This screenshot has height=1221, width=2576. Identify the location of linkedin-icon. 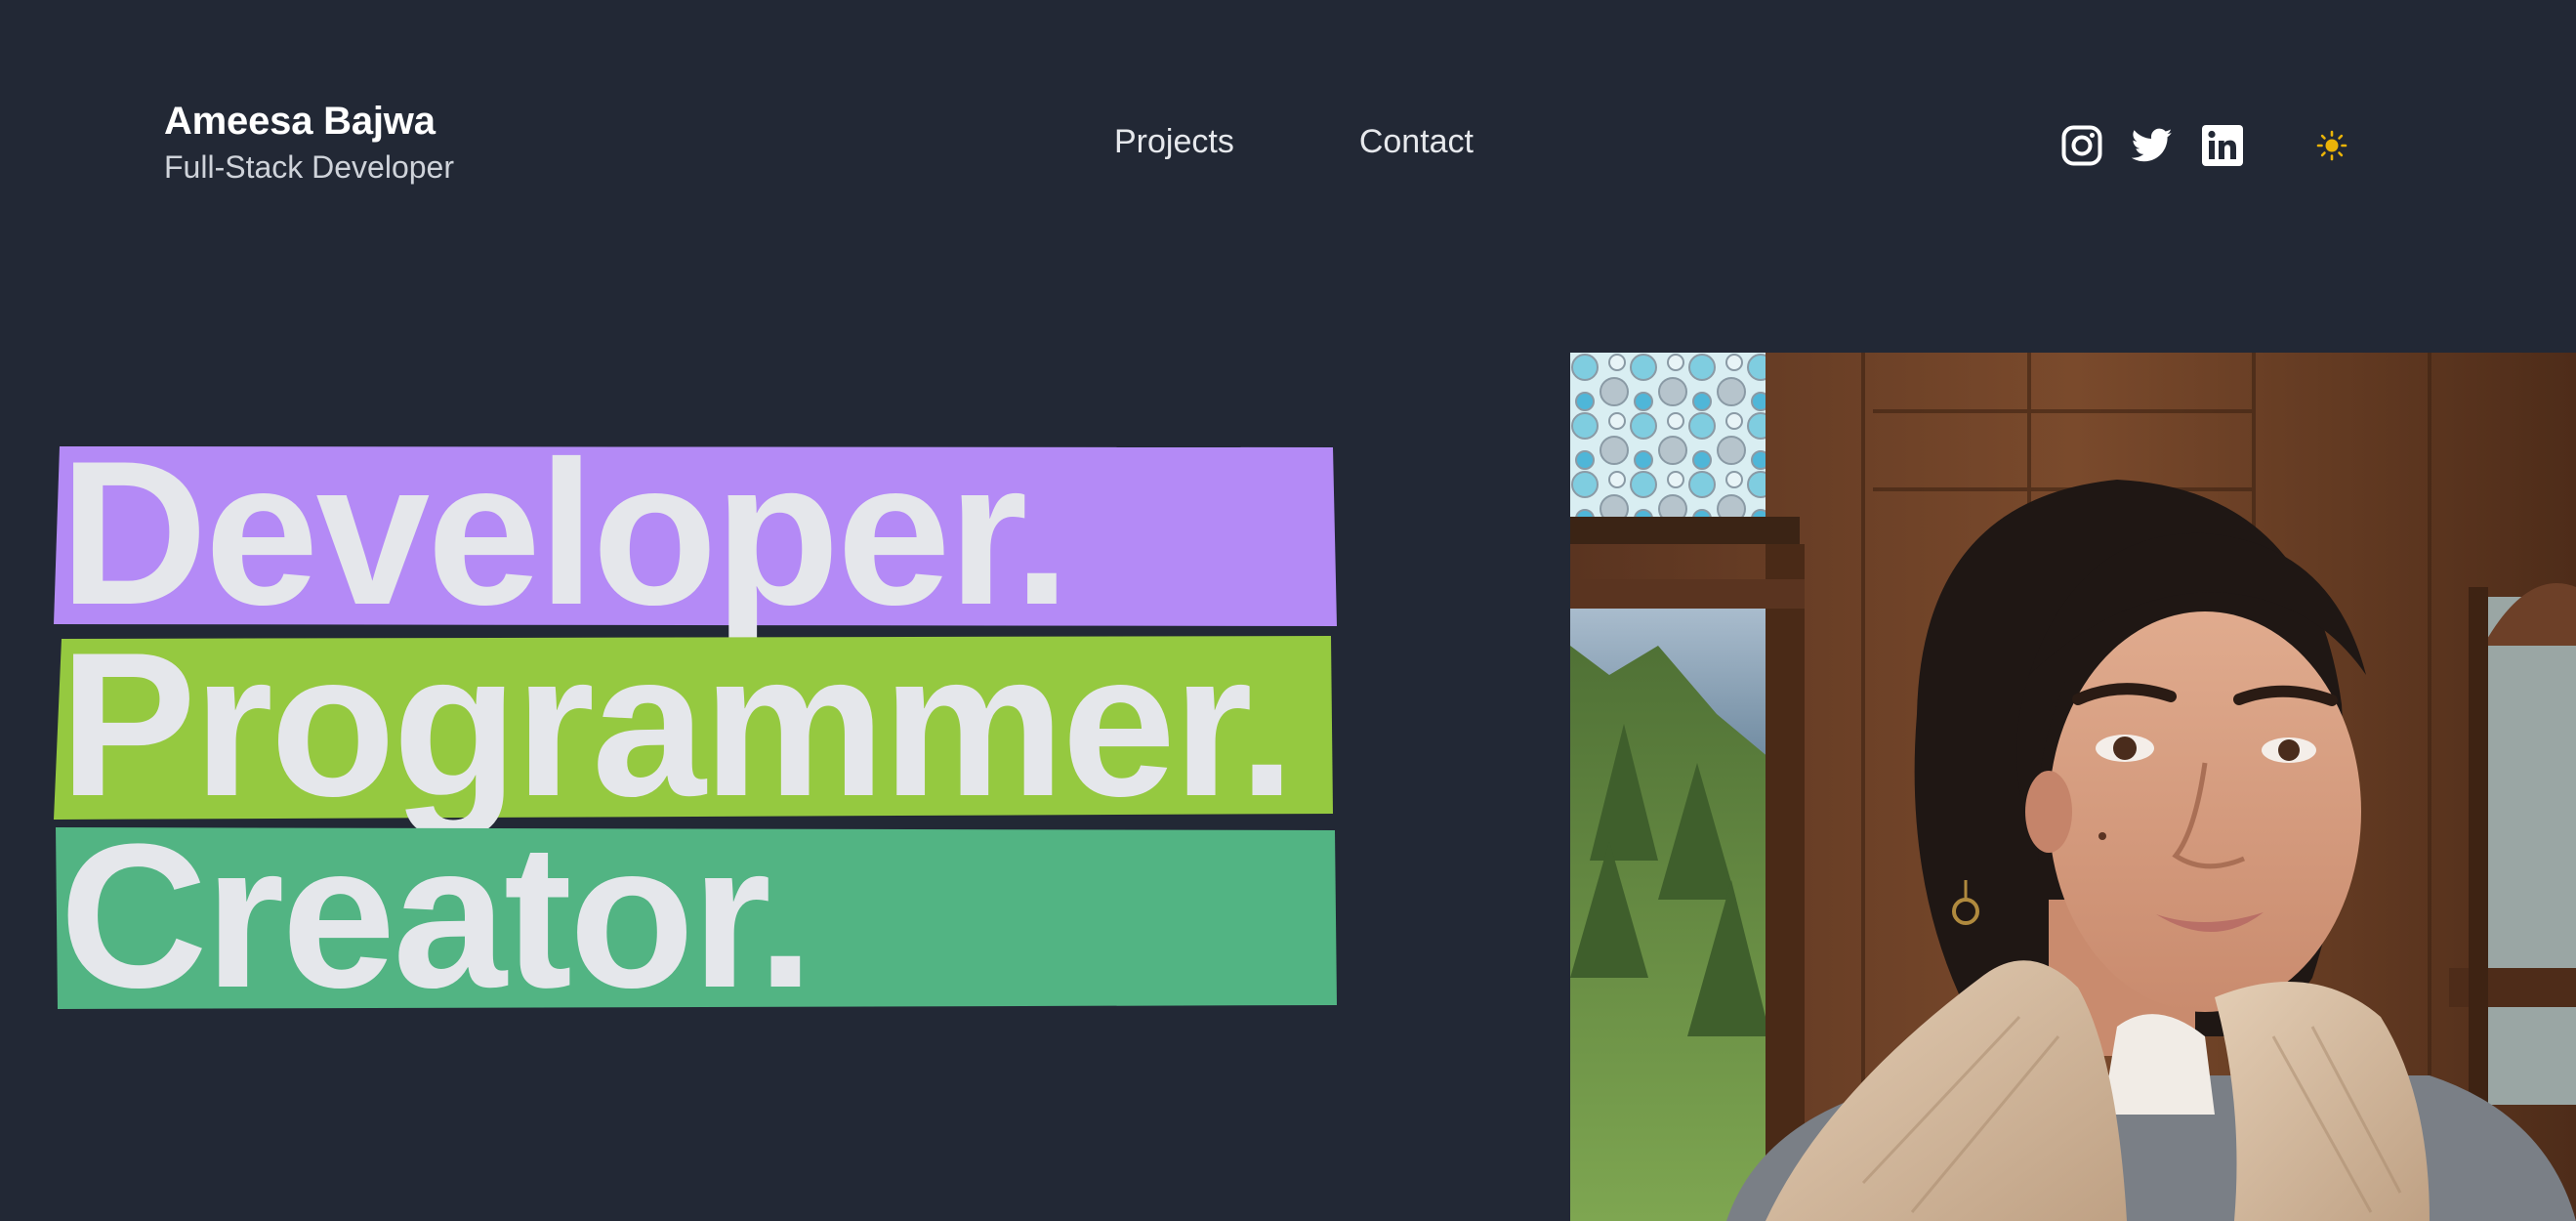
(2222, 145).